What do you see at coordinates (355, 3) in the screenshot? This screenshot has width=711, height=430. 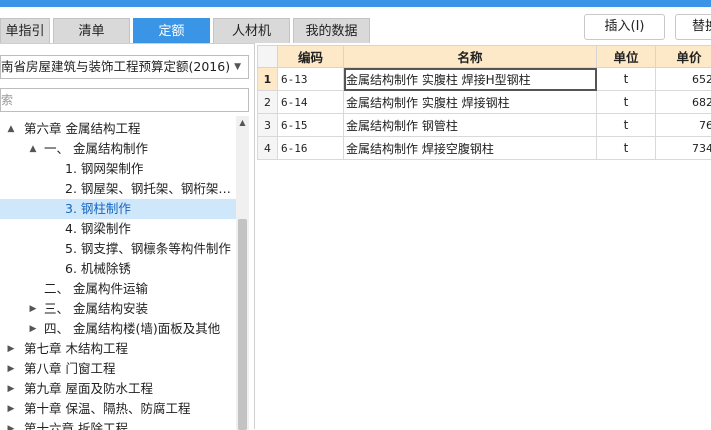 I see `top-accent-bar` at bounding box center [355, 3].